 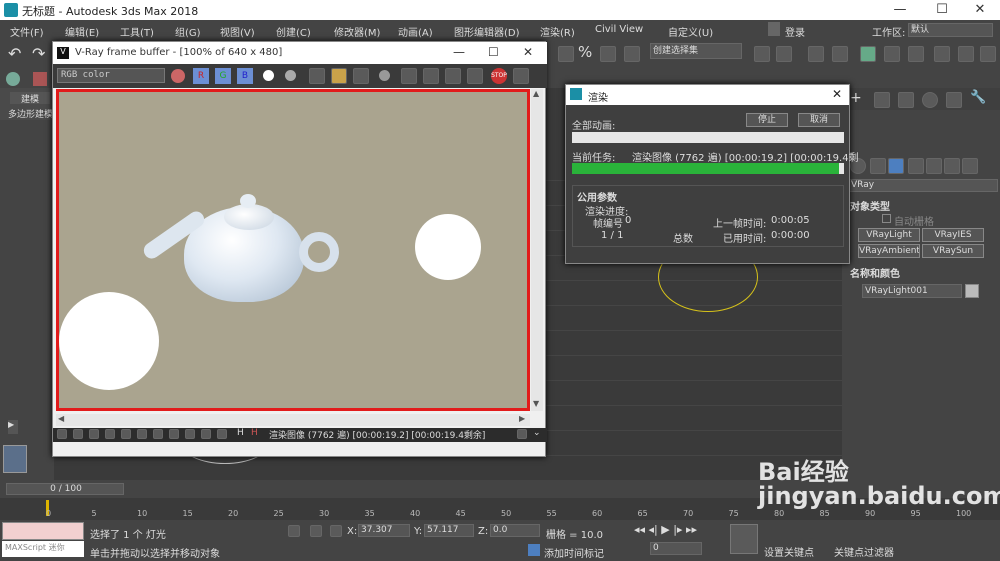 What do you see at coordinates (597, 196) in the screenshot?
I see `common-params-title: 公用参数` at bounding box center [597, 196].